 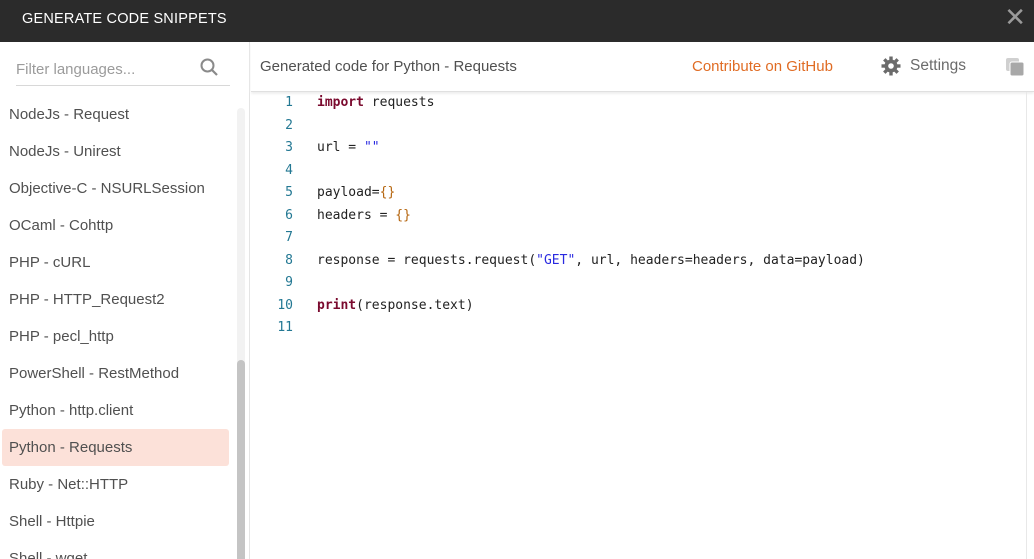 What do you see at coordinates (115, 336) in the screenshot?
I see `language-item: PHP - pecl_http` at bounding box center [115, 336].